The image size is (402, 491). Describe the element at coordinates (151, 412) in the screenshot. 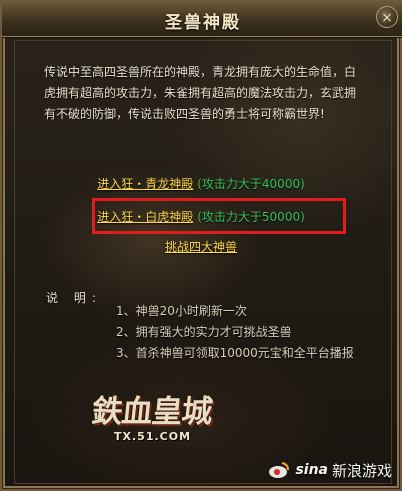

I see `logo-name: 鉄血皇城` at that location.